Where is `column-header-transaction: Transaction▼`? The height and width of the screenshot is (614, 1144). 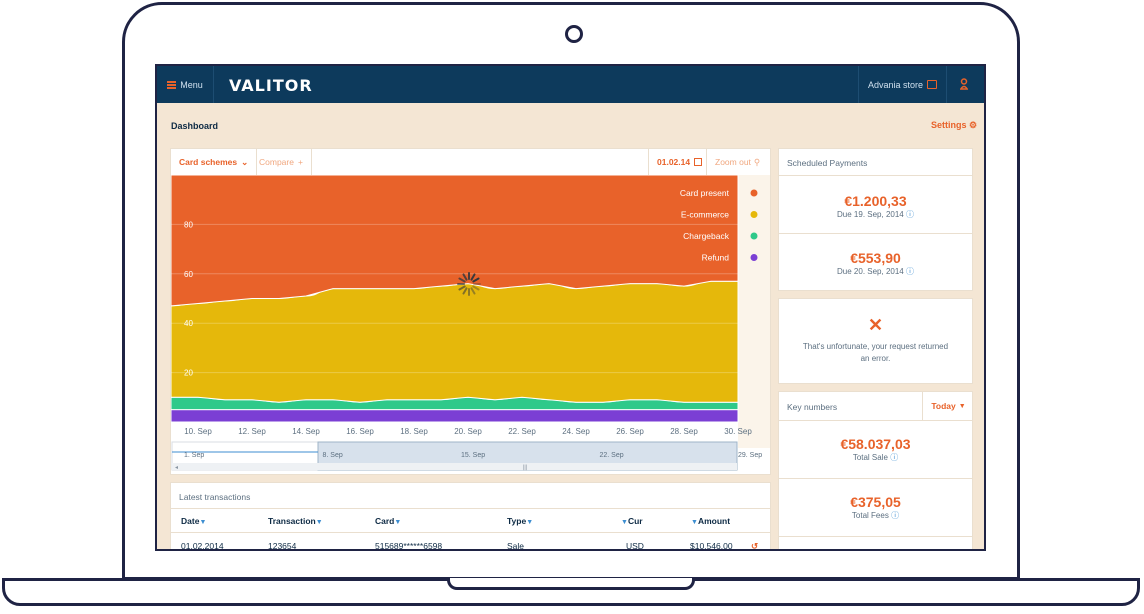 column-header-transaction: Transaction▼ is located at coordinates (295, 521).